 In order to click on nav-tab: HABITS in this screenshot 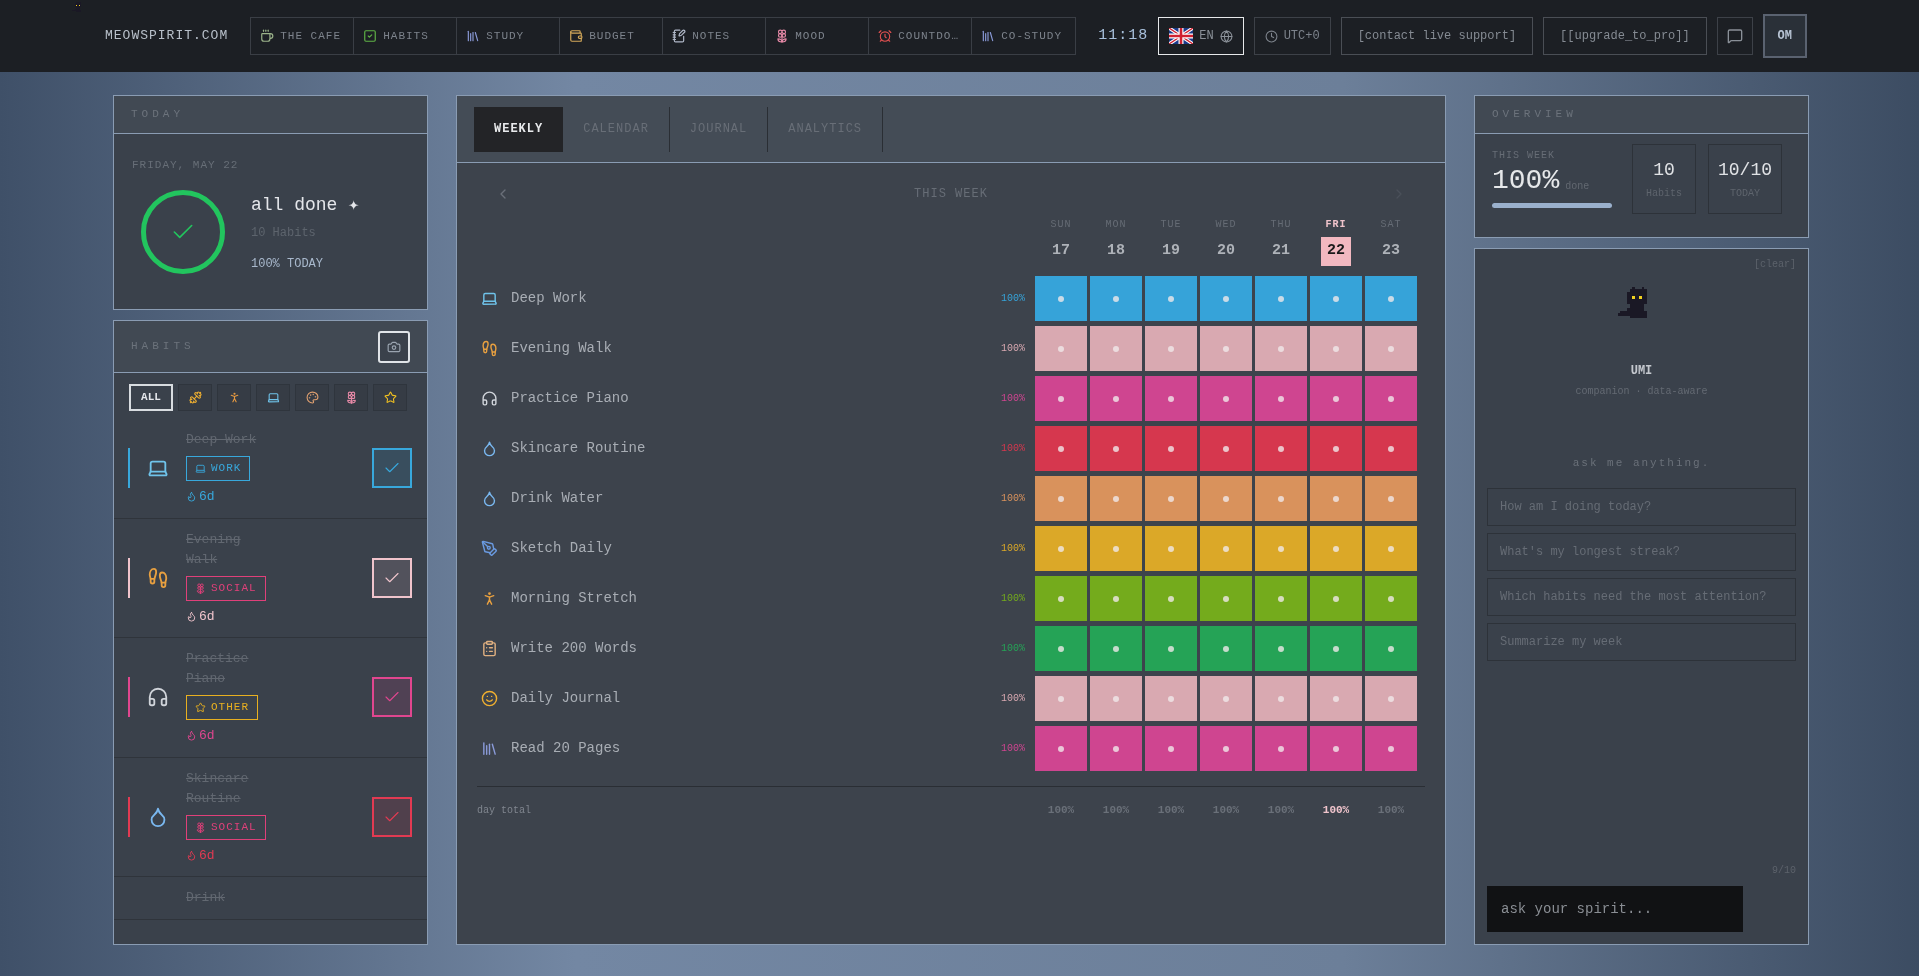, I will do `click(406, 36)`.